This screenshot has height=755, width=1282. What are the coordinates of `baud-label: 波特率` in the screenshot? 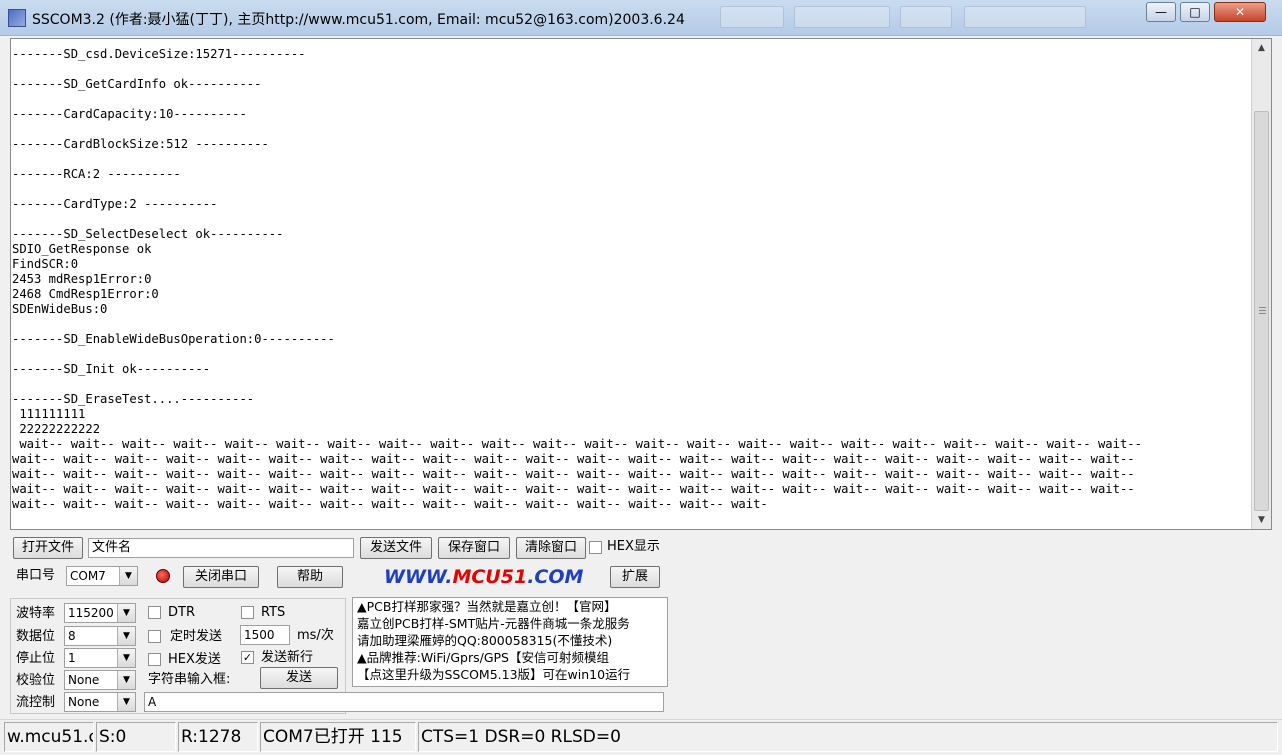 It's located at (36, 613).